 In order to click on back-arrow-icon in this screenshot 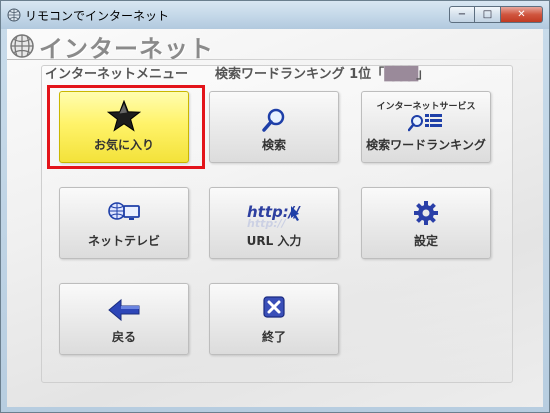, I will do `click(124, 310)`.